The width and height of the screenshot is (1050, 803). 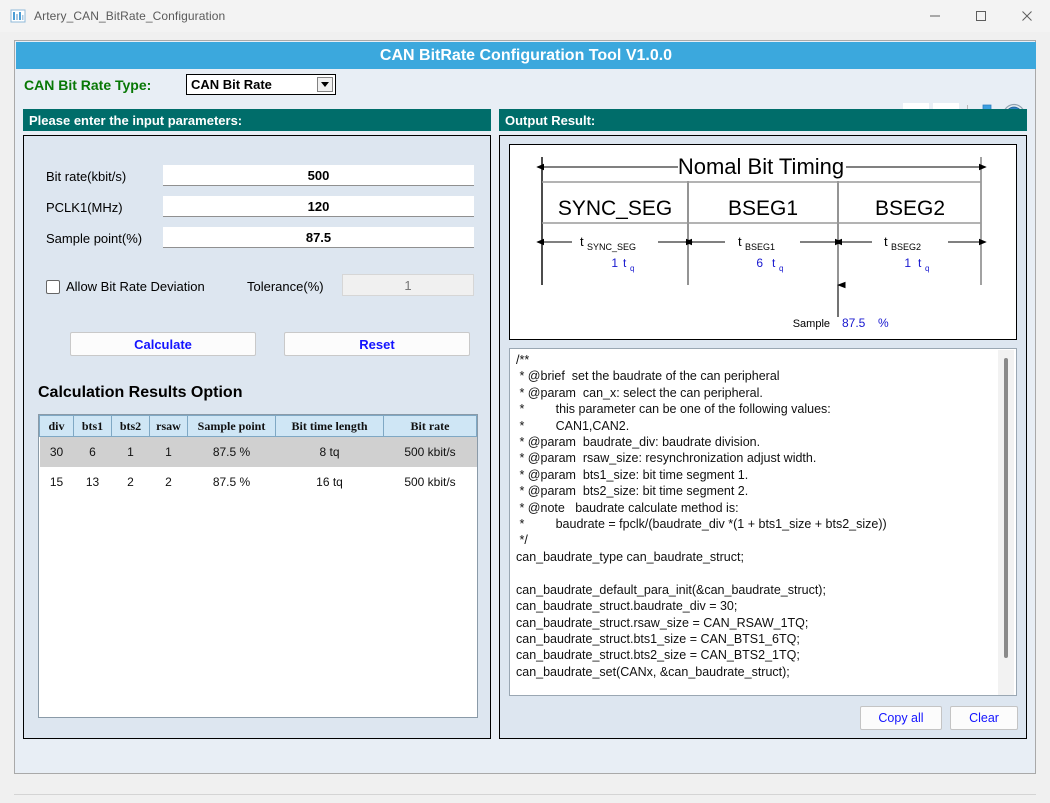 What do you see at coordinates (94, 238) in the screenshot?
I see `field-label-sample-point: Sample point(%)` at bounding box center [94, 238].